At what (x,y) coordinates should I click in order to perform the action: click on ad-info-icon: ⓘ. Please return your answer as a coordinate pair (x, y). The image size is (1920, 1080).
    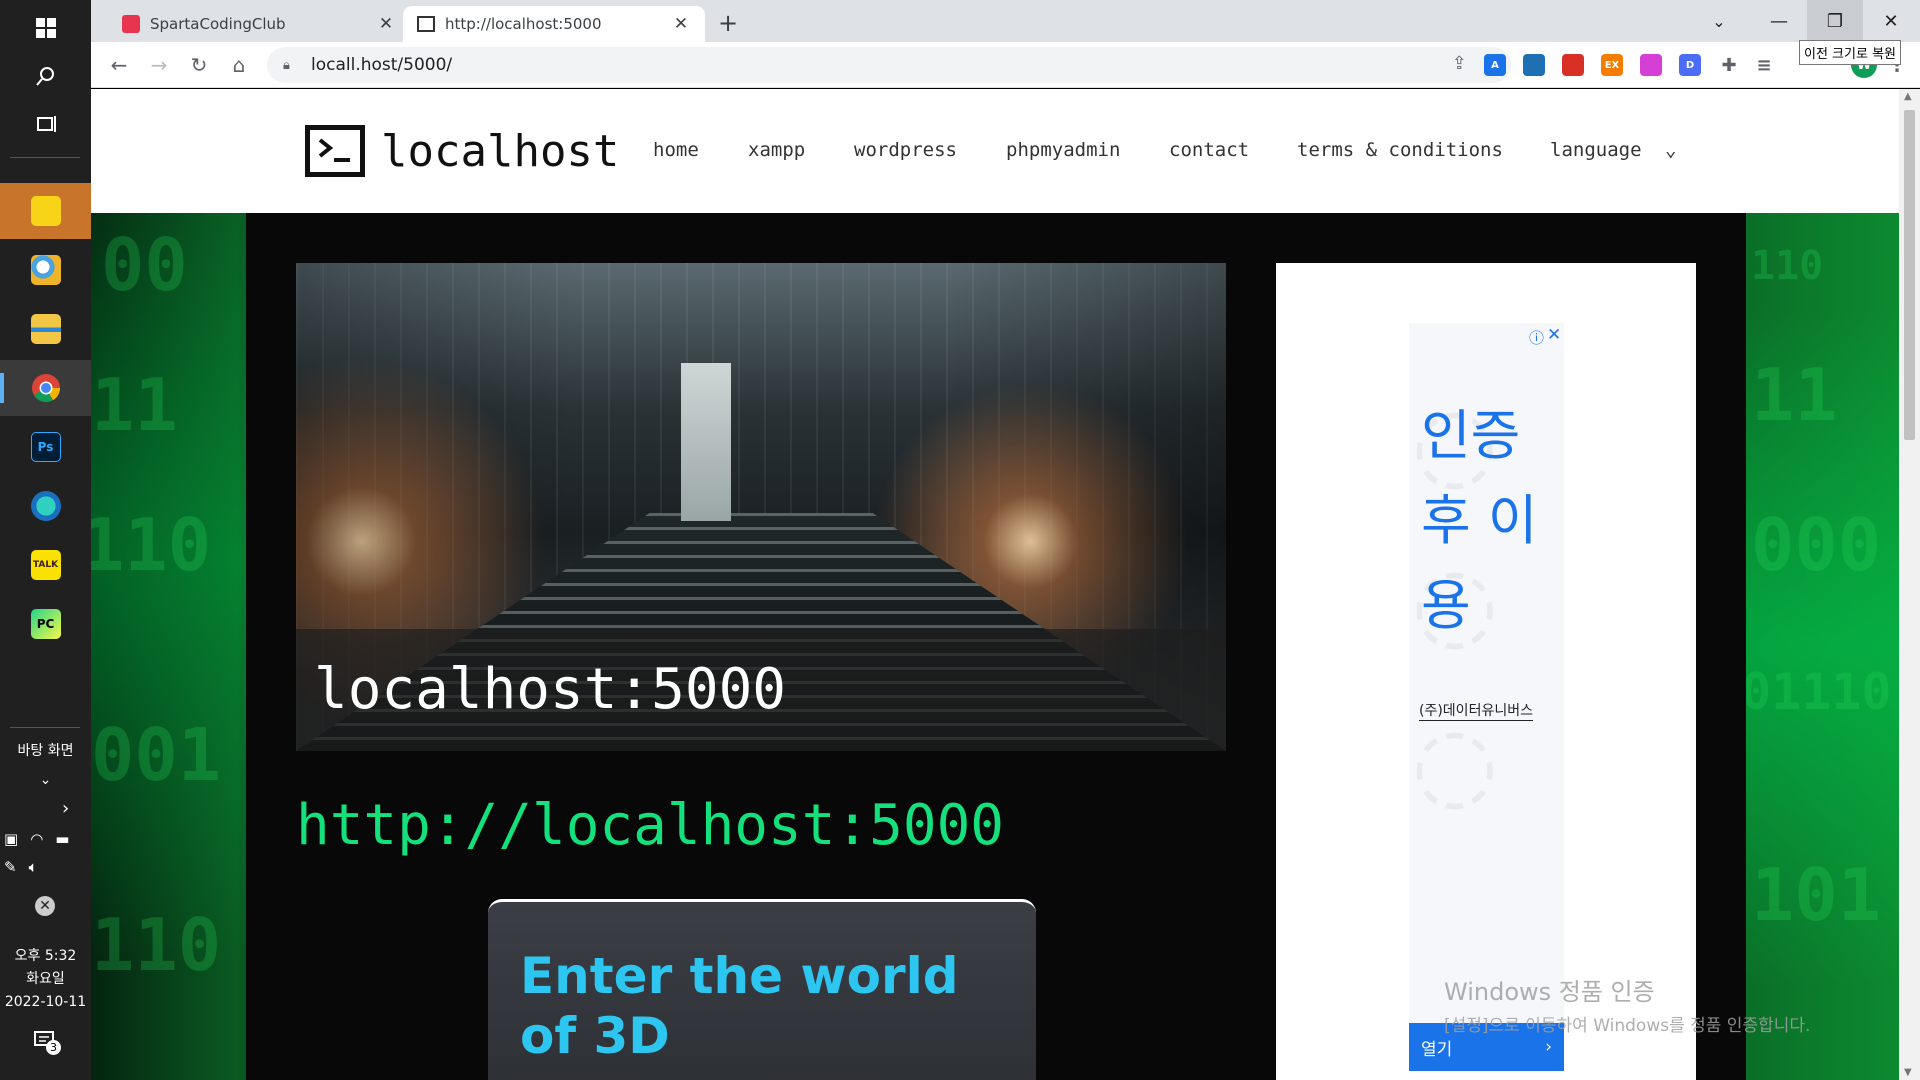
    Looking at the image, I should click on (1536, 337).